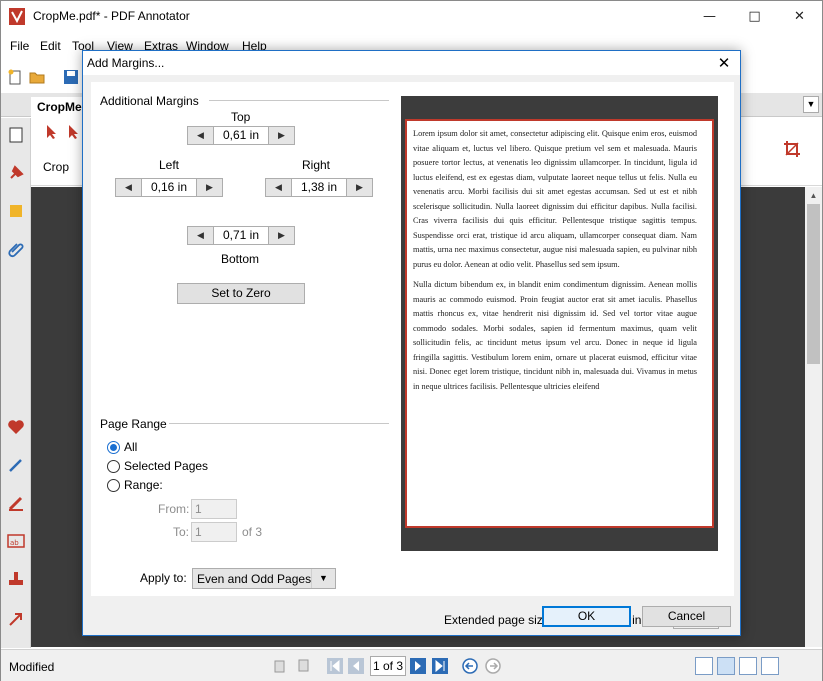  Describe the element at coordinates (201, 235) in the screenshot. I see `bottom-decrease-button: ◀` at that location.